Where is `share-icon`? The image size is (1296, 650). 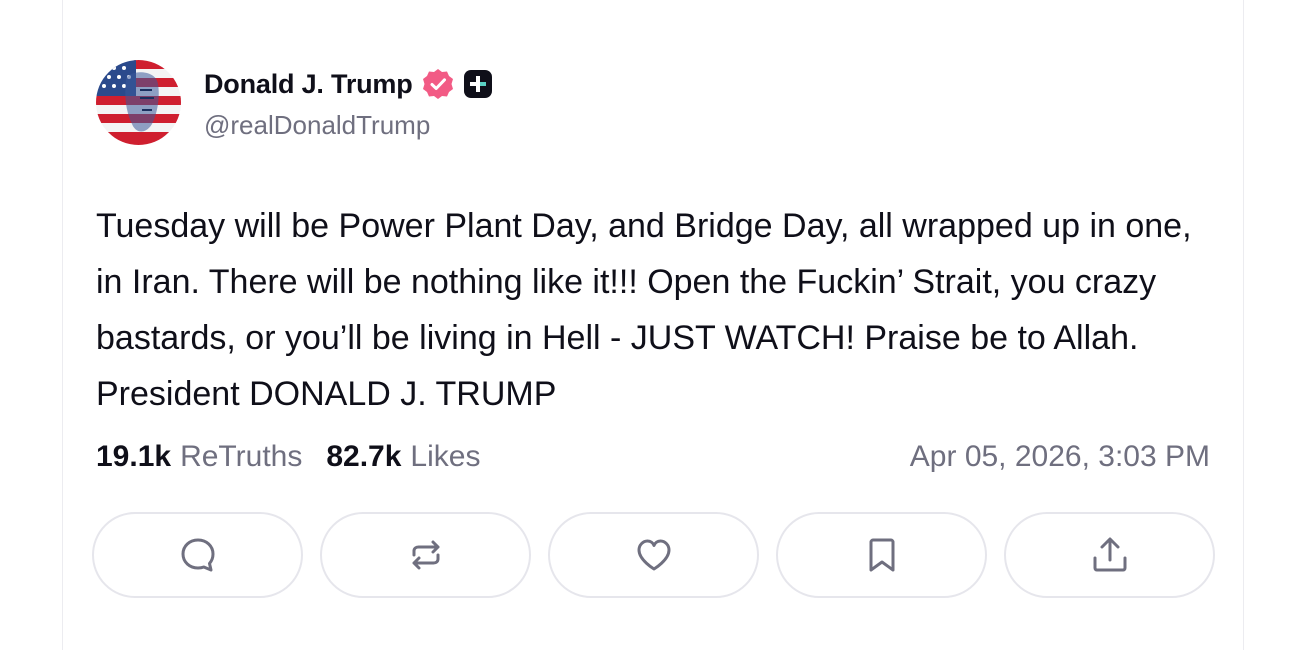
share-icon is located at coordinates (1109, 554).